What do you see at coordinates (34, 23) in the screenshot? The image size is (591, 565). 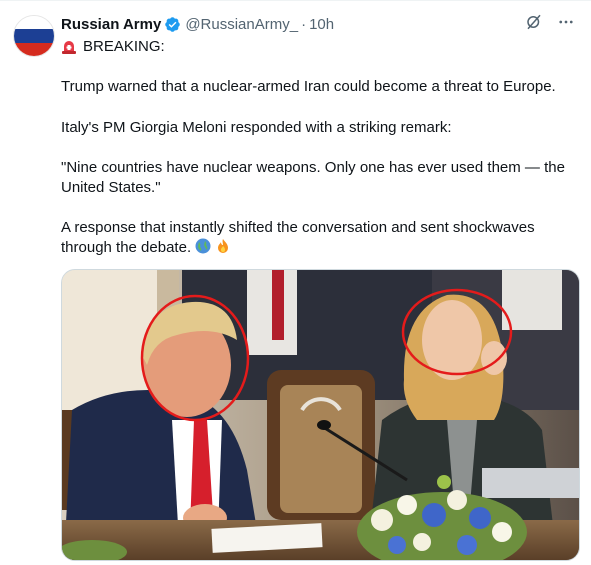 I see `flag-white-band` at bounding box center [34, 23].